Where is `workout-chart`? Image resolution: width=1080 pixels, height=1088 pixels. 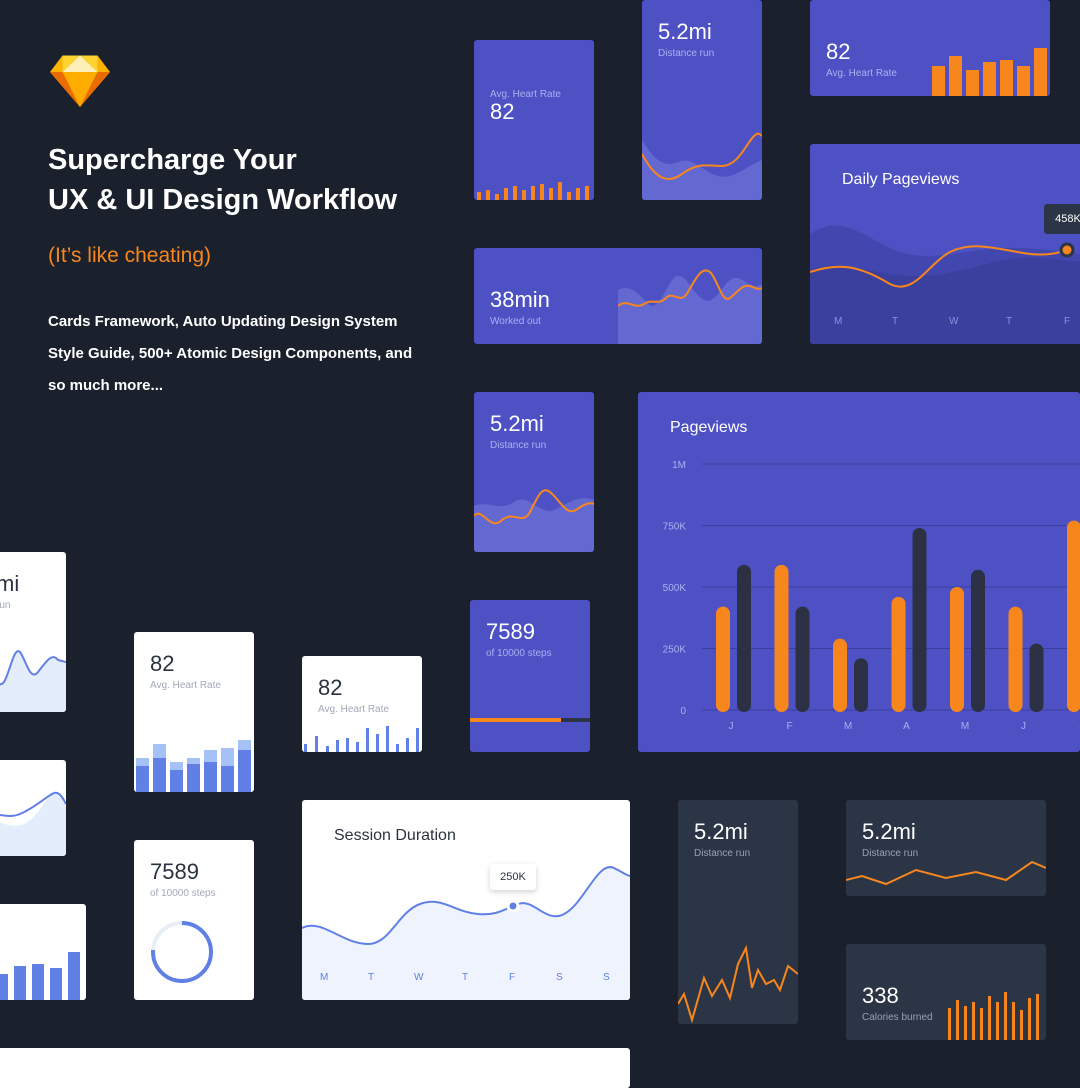
workout-chart is located at coordinates (690, 296).